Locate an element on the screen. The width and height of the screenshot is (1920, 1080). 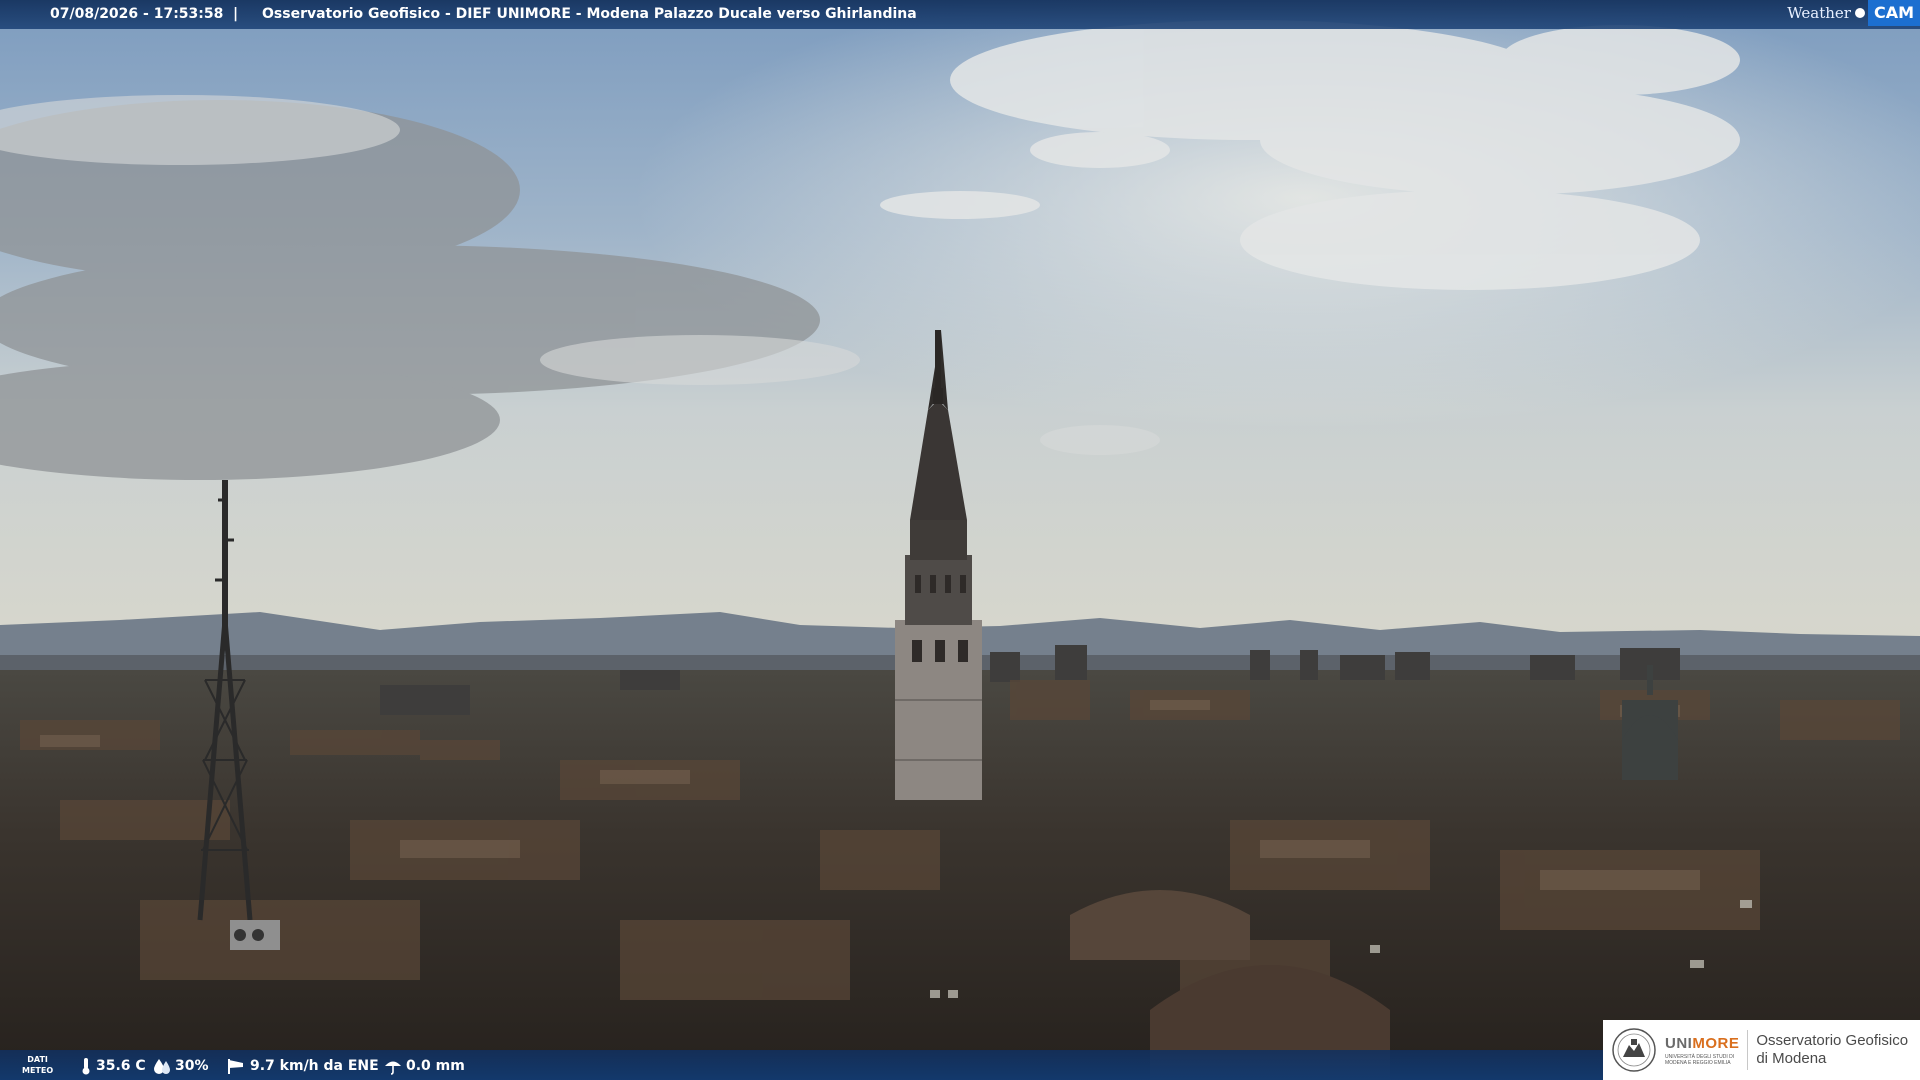
rain-value: 0.0 mm is located at coordinates (435, 1066).